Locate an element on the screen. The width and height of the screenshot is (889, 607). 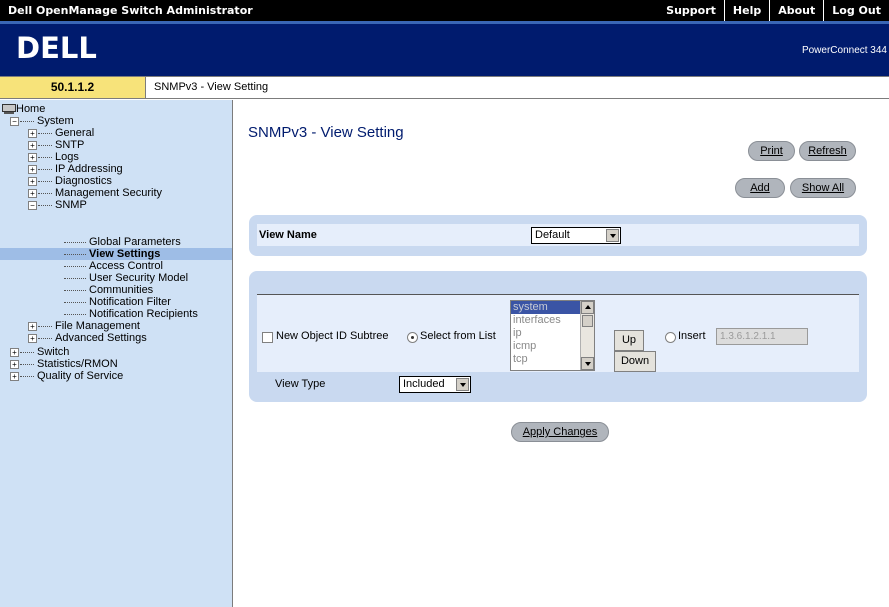
tree-item-snmp: − SNMP is located at coordinates (57, 205).